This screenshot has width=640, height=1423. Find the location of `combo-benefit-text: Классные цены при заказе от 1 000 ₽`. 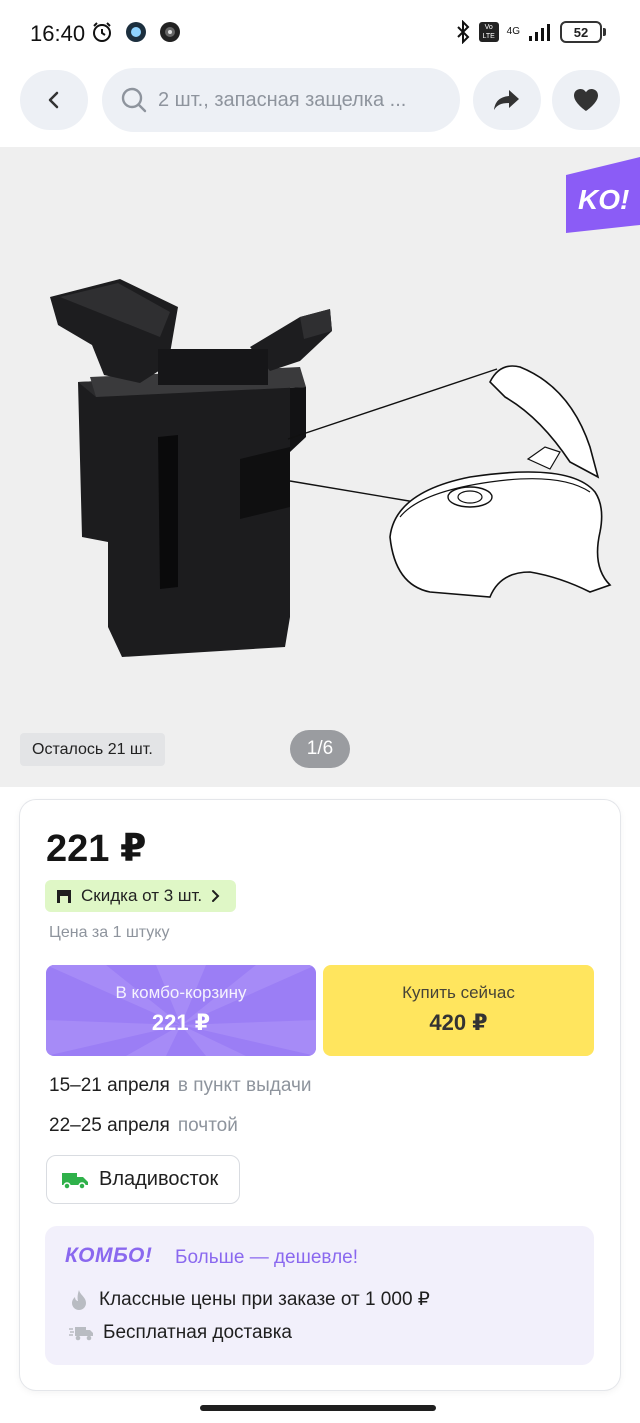

combo-benefit-text: Классные цены при заказе от 1 000 ₽ is located at coordinates (264, 1299).